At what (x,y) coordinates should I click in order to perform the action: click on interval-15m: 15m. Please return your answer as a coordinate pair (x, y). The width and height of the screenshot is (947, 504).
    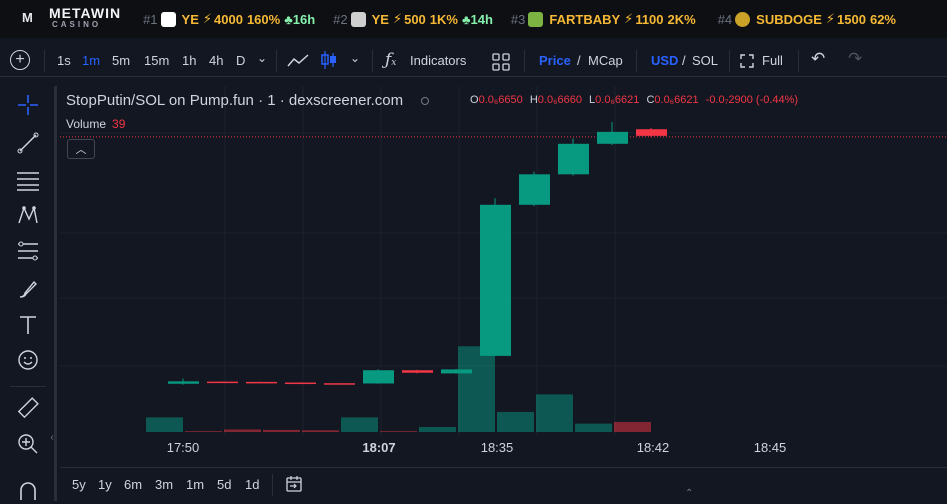
    Looking at the image, I should click on (156, 60).